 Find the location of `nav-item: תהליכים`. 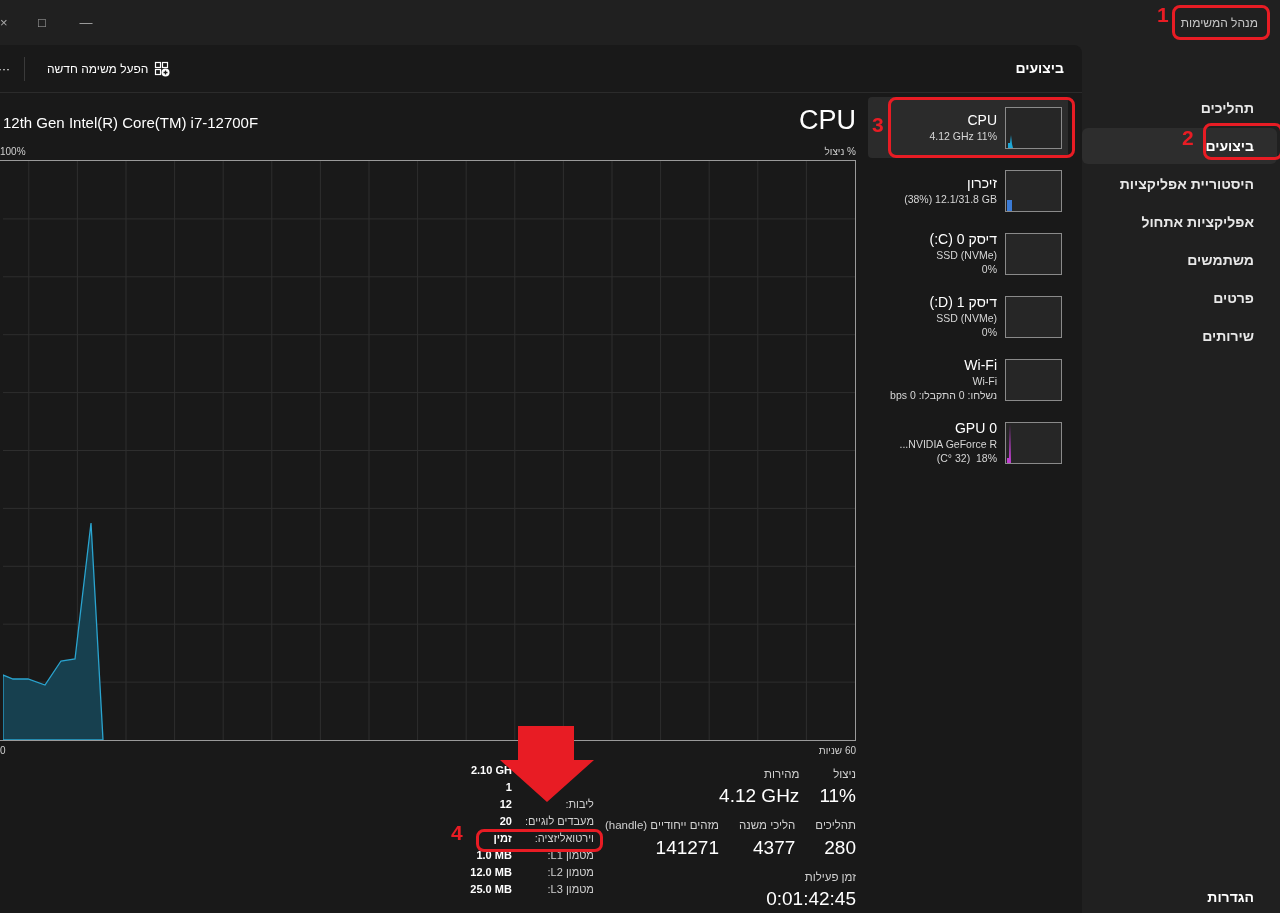

nav-item: תהליכים is located at coordinates (1179, 108).